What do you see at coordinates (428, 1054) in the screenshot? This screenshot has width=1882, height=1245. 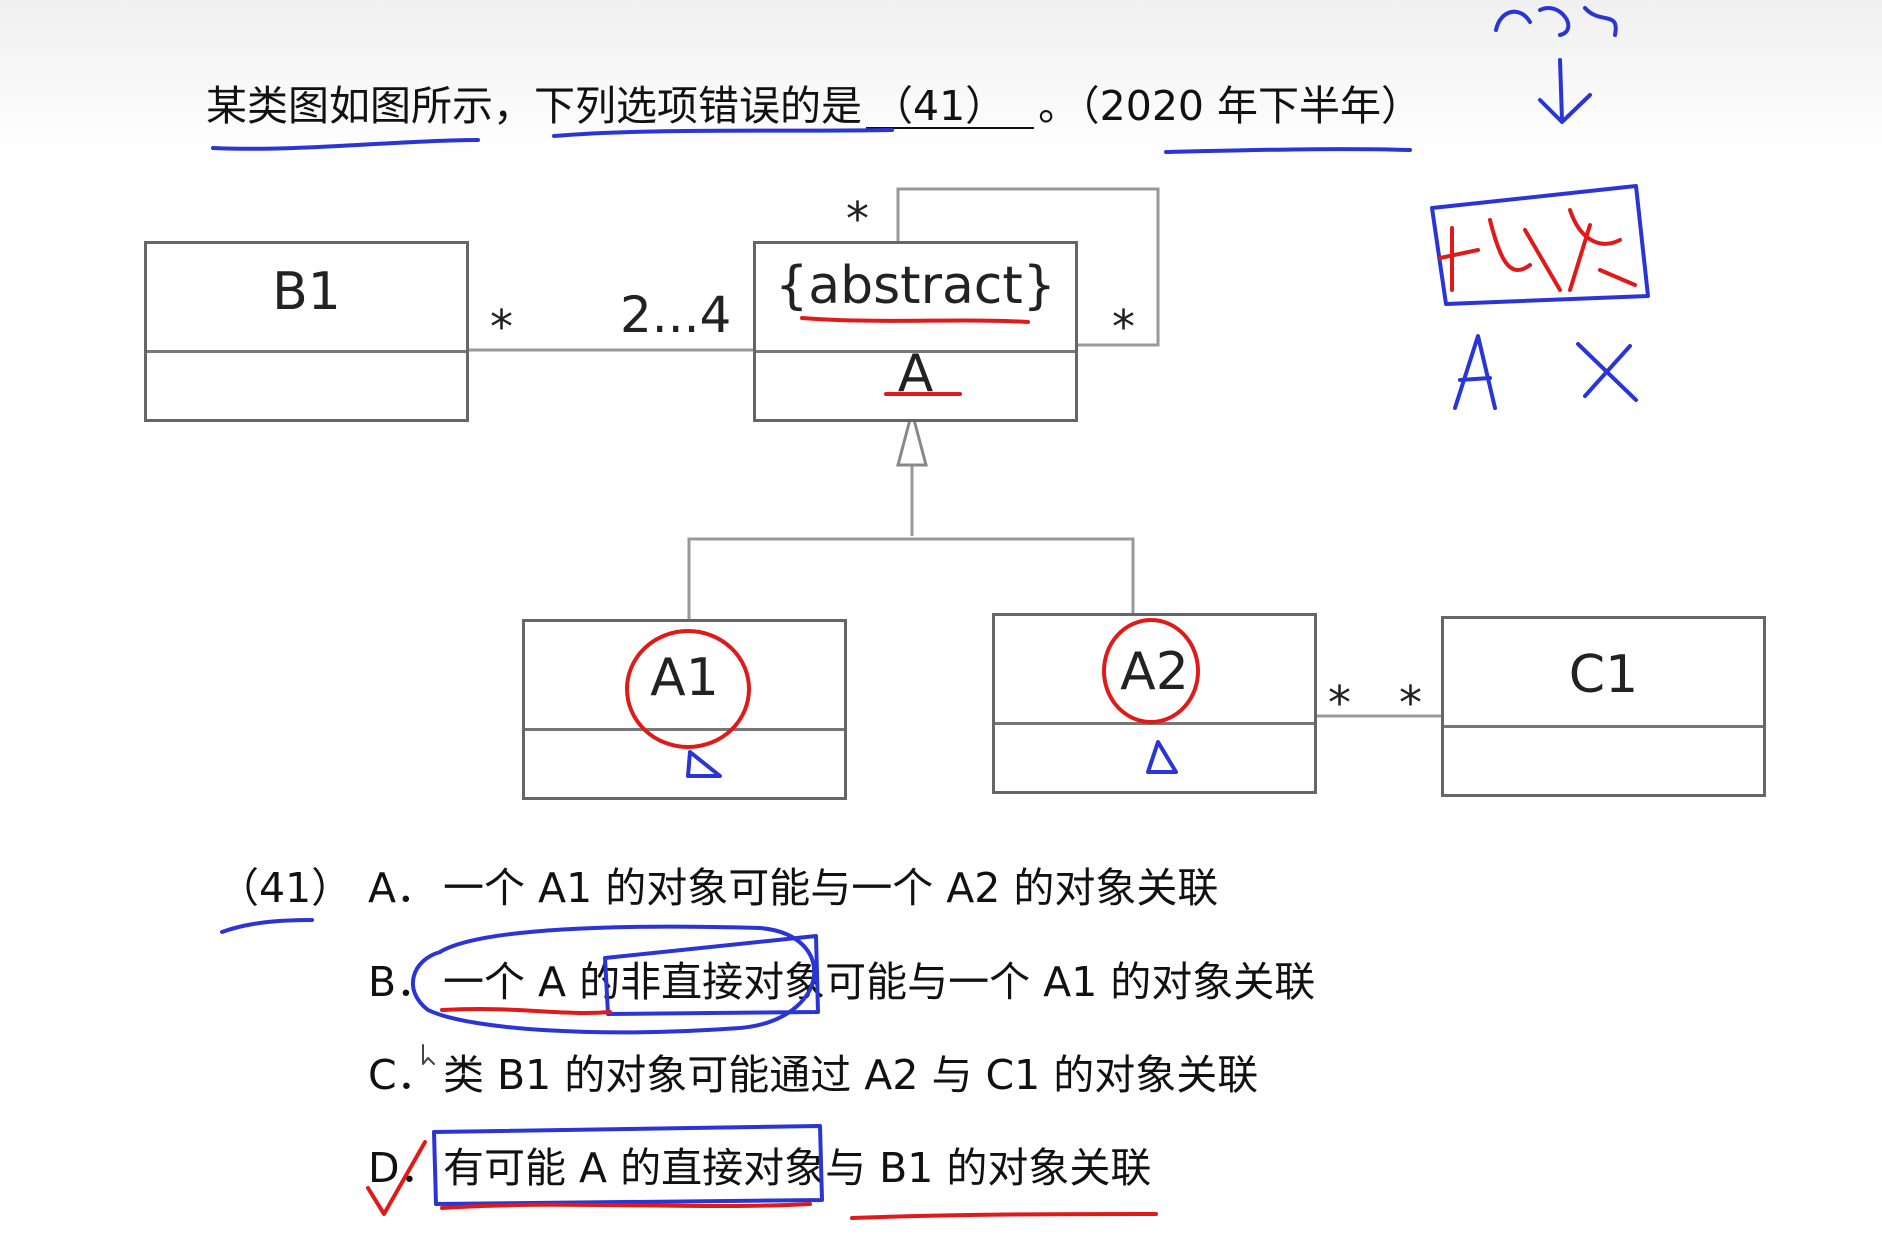 I see `cursor-icon` at bounding box center [428, 1054].